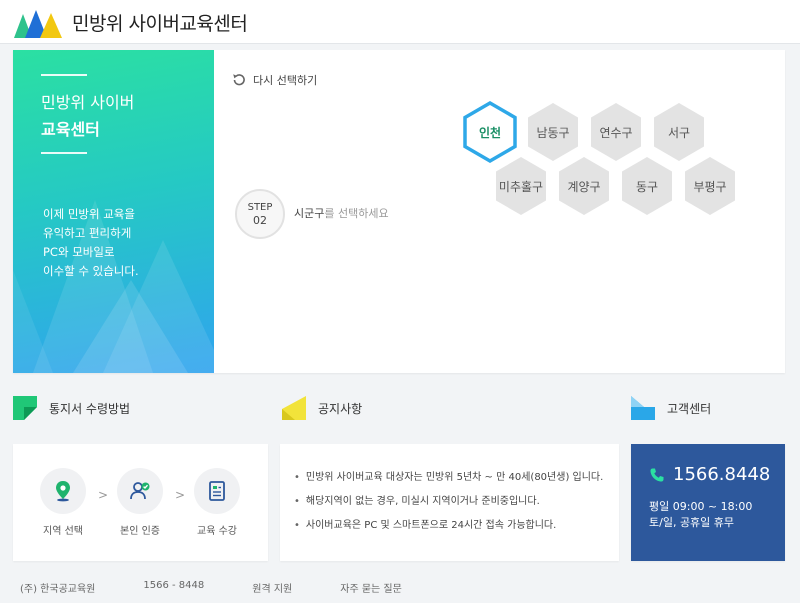 This screenshot has width=800, height=603. Describe the element at coordinates (64, 75) in the screenshot. I see `promo-divider-top` at that location.